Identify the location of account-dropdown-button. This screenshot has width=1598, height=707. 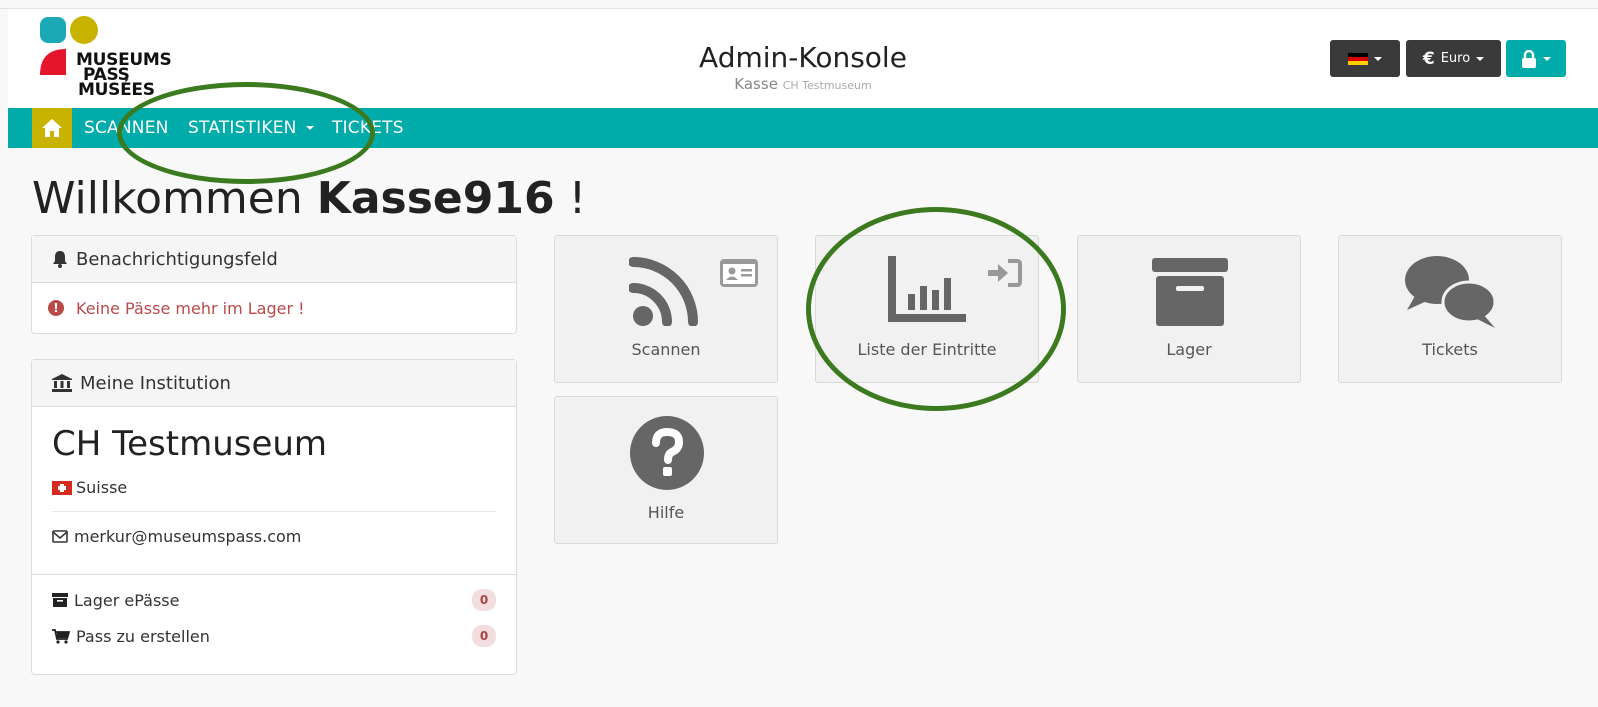
(1536, 58).